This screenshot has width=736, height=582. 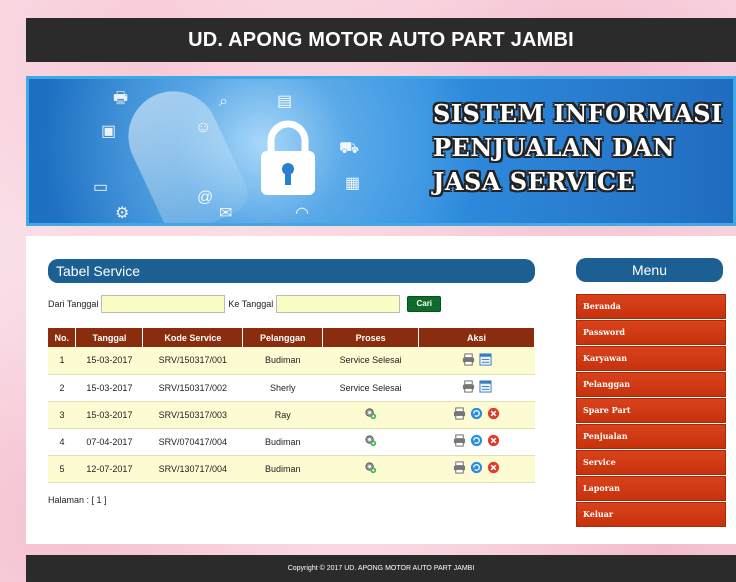 I want to click on monitor-icon: ▭, so click(x=101, y=187).